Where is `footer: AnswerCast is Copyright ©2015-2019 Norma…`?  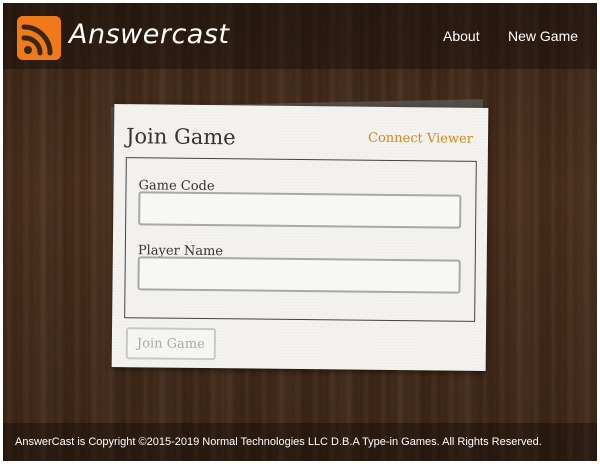
footer: AnswerCast is Copyright ©2015-2019 Norma… is located at coordinates (300, 442).